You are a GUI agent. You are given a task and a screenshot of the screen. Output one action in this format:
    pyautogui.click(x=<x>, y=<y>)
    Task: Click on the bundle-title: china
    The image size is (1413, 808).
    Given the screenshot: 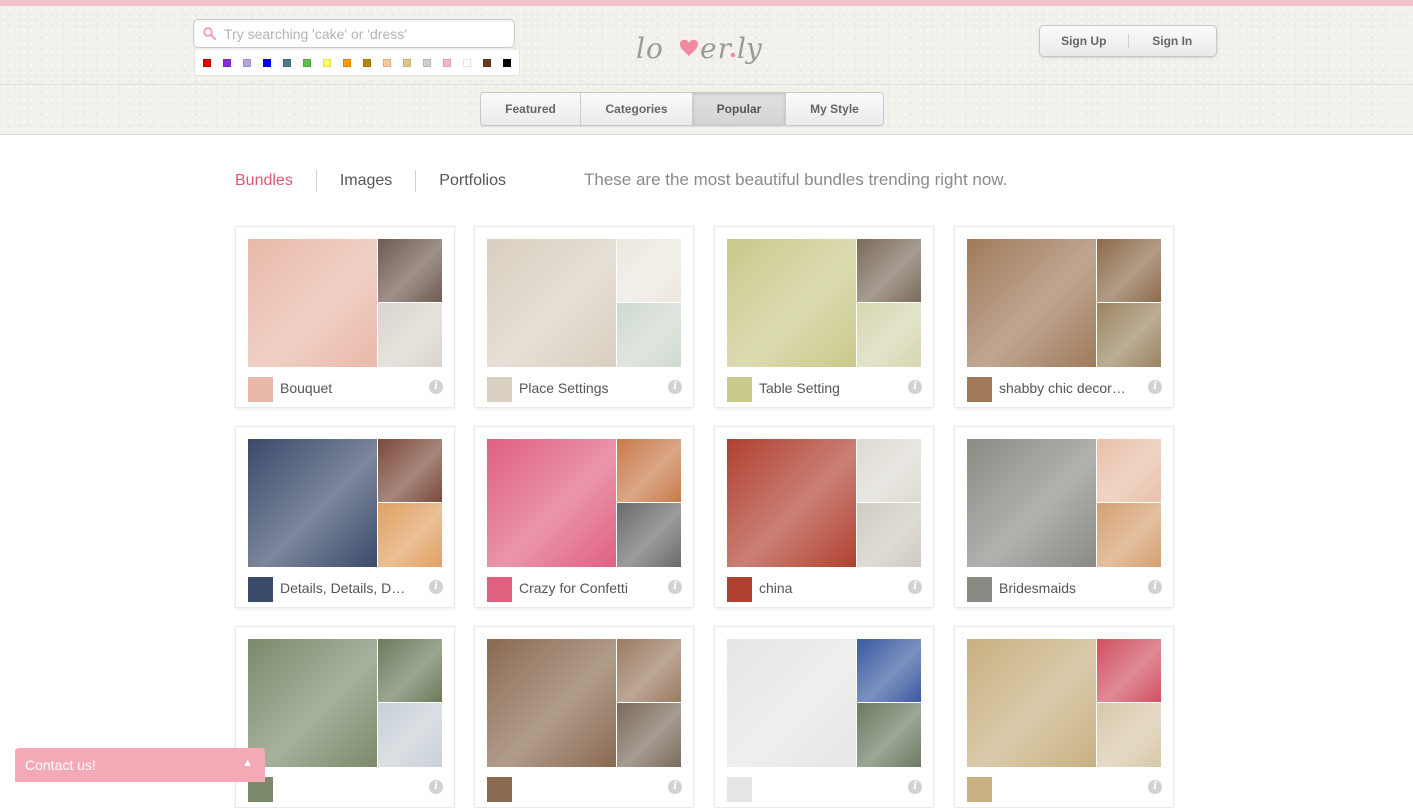 What is the action you would take?
    pyautogui.click(x=776, y=588)
    